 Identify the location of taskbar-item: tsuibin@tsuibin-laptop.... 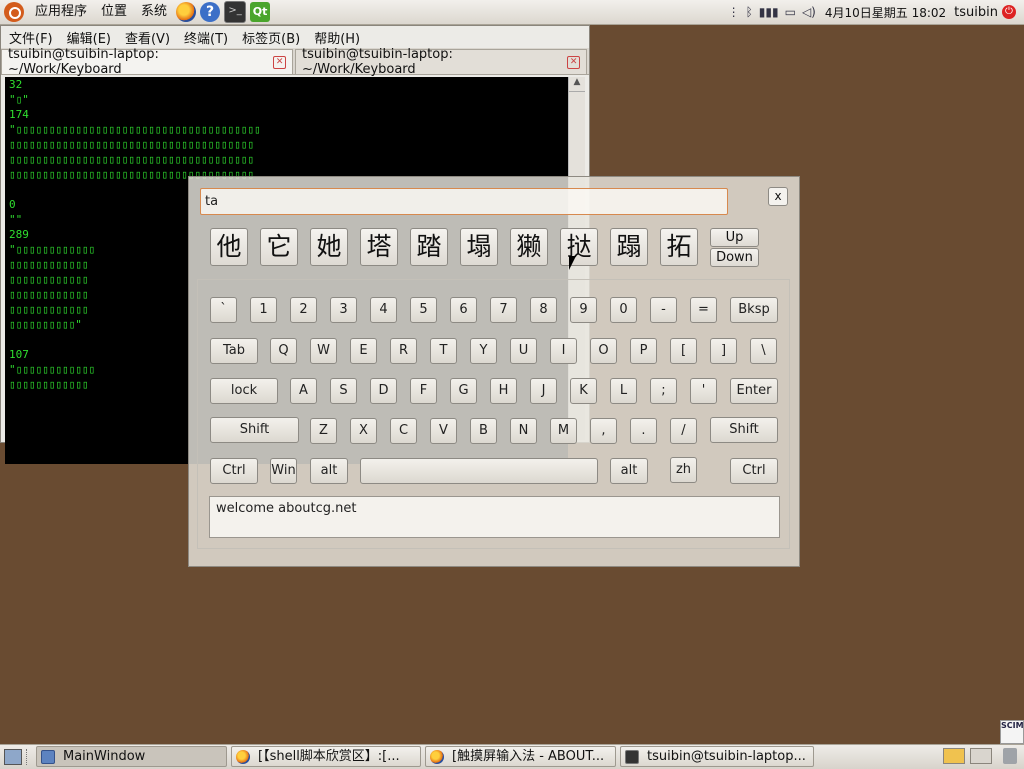
(717, 756).